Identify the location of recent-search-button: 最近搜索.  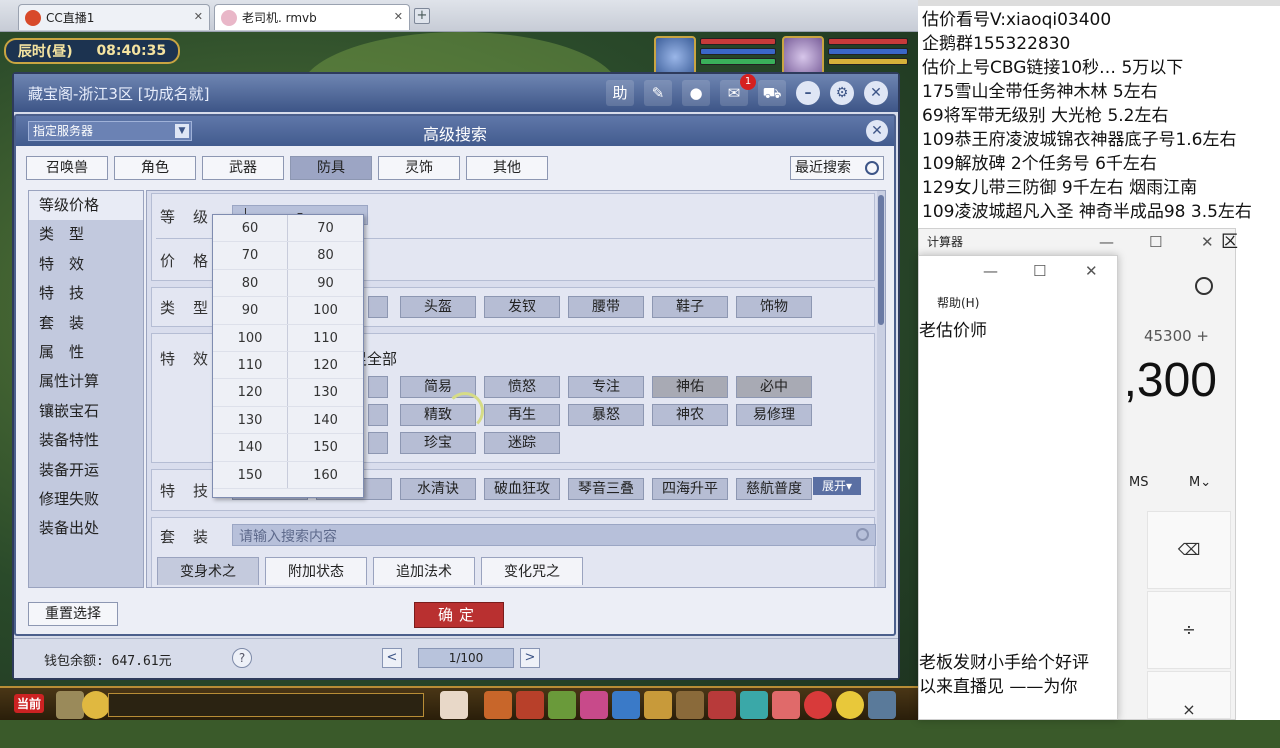
(837, 168).